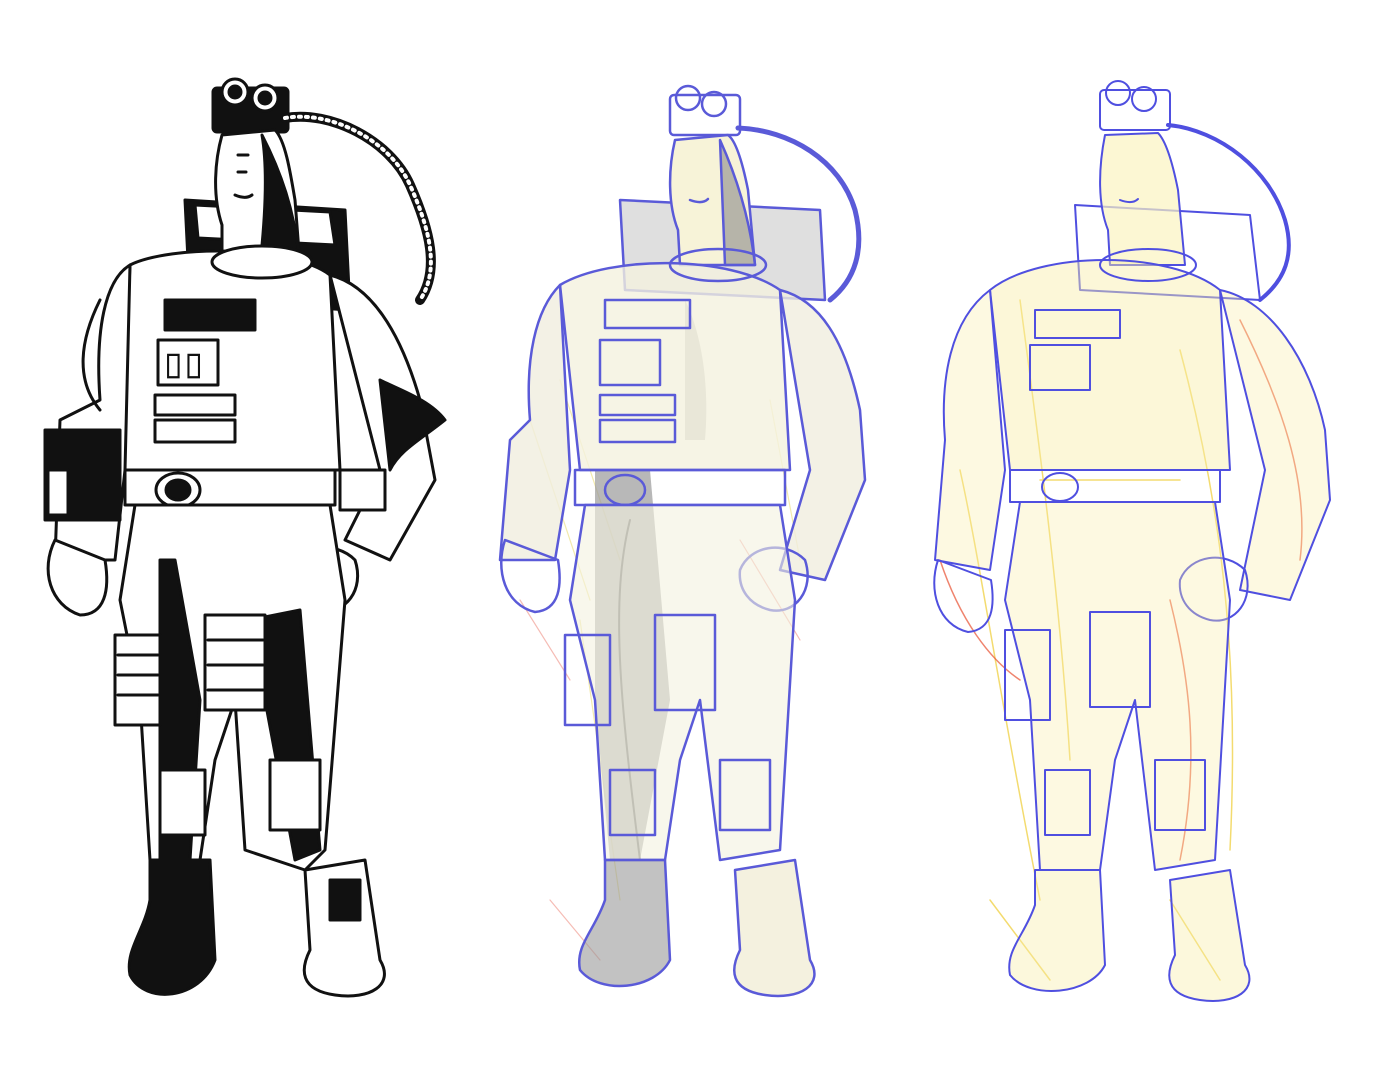 Image resolution: width=1380 pixels, height=1080 pixels. Describe the element at coordinates (250, 105) in the screenshot. I see `goggles` at that location.